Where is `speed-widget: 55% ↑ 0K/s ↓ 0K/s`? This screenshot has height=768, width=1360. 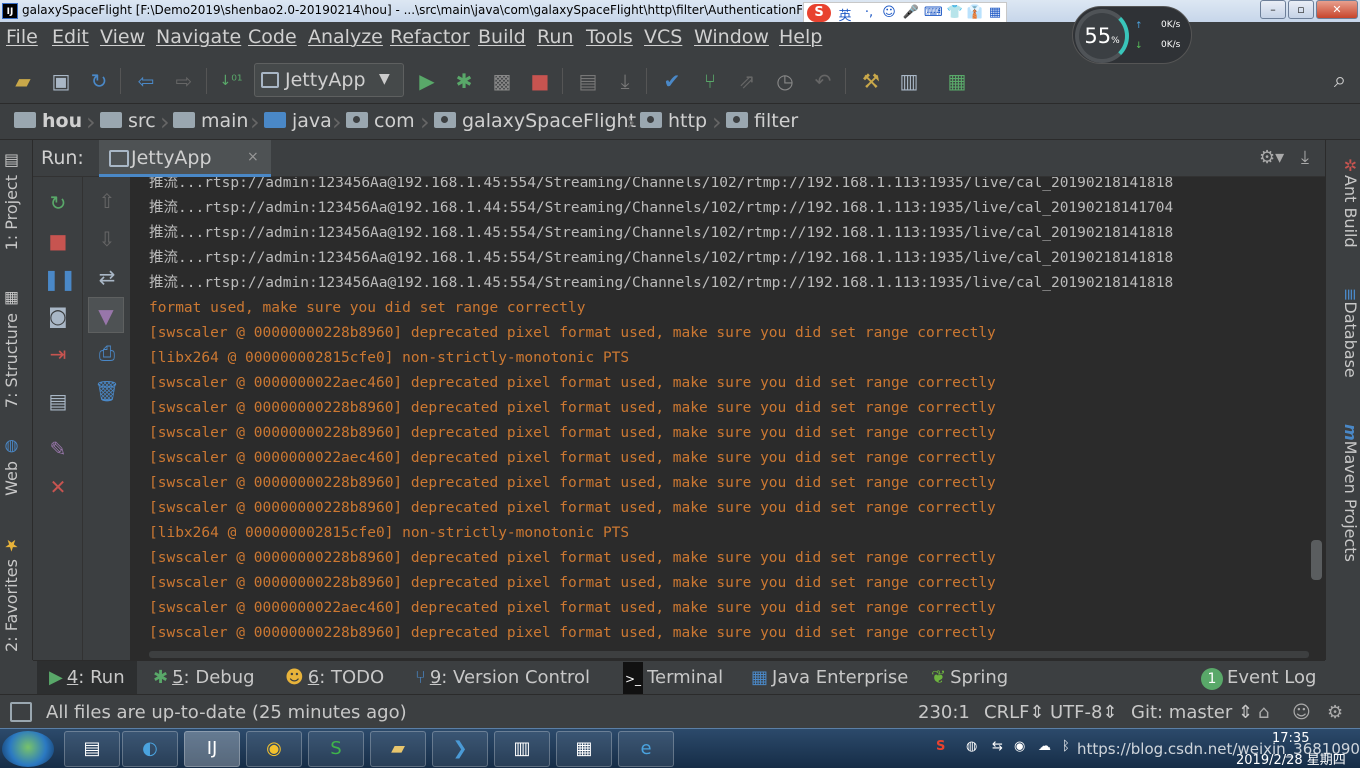 speed-widget: 55% ↑ 0K/s ↓ 0K/s is located at coordinates (1132, 35).